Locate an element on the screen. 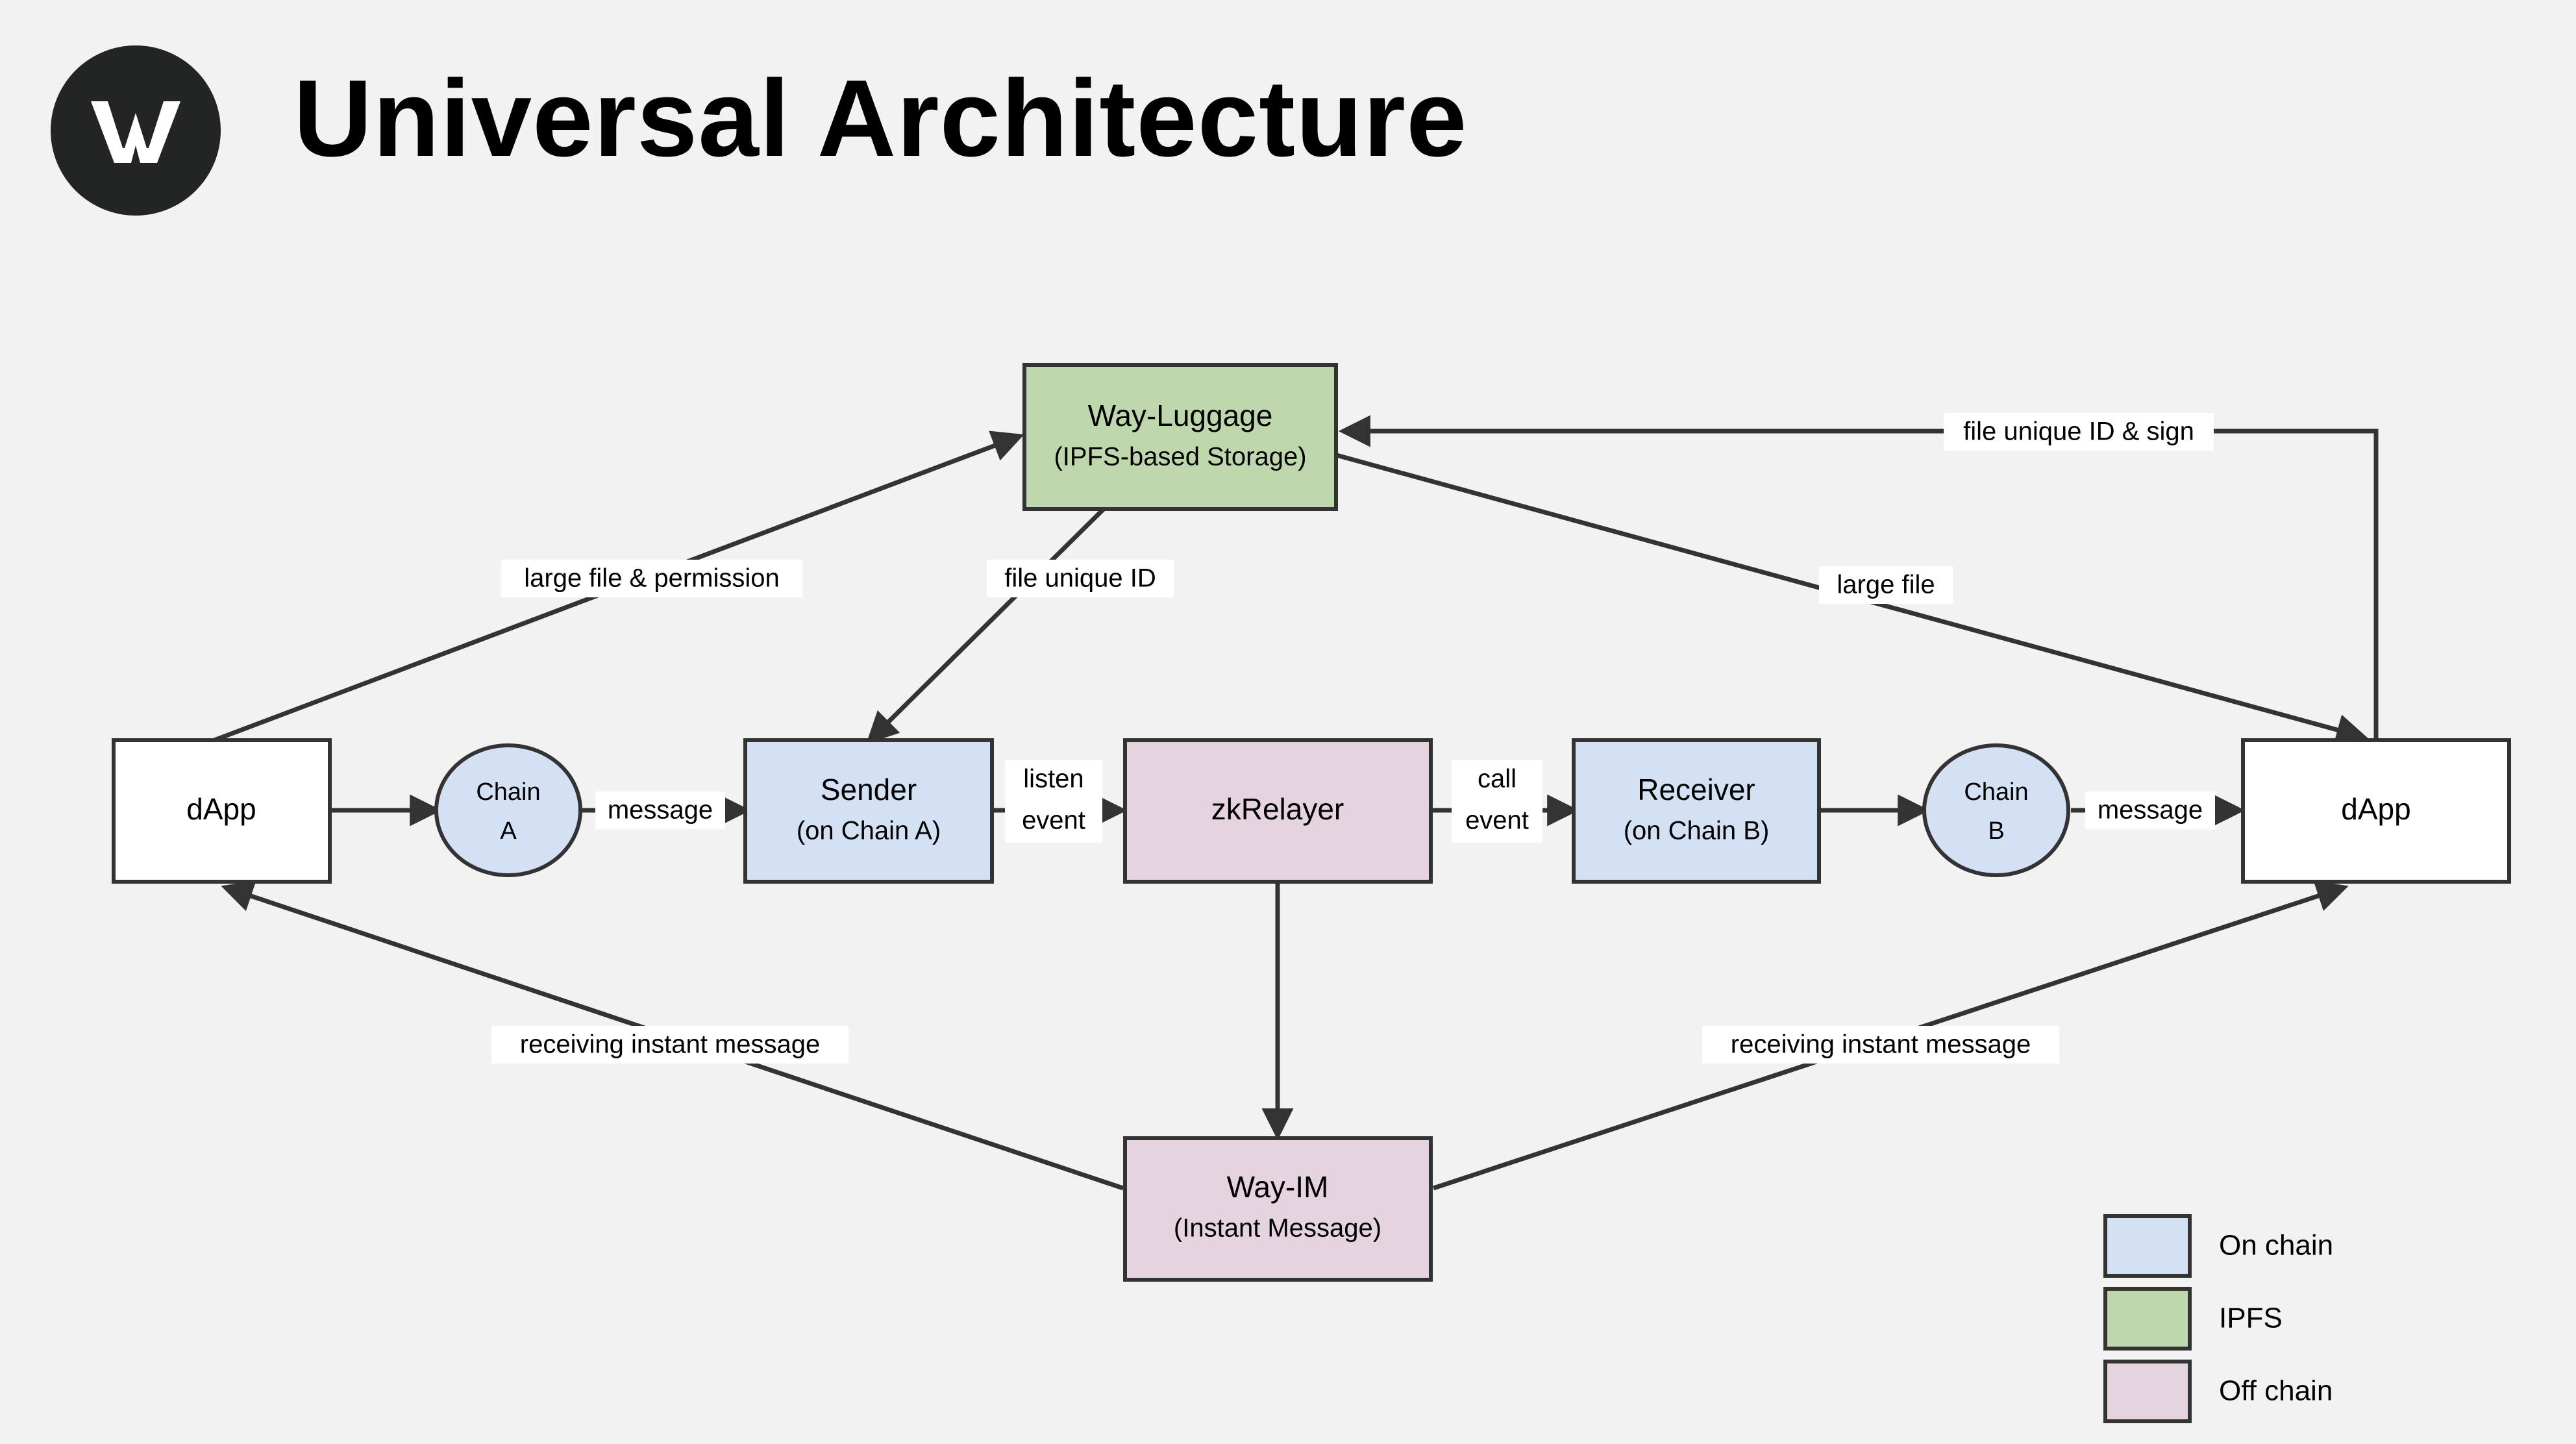 Image resolution: width=2576 pixels, height=1444 pixels. legend-swatch-off-chain is located at coordinates (2147, 1391).